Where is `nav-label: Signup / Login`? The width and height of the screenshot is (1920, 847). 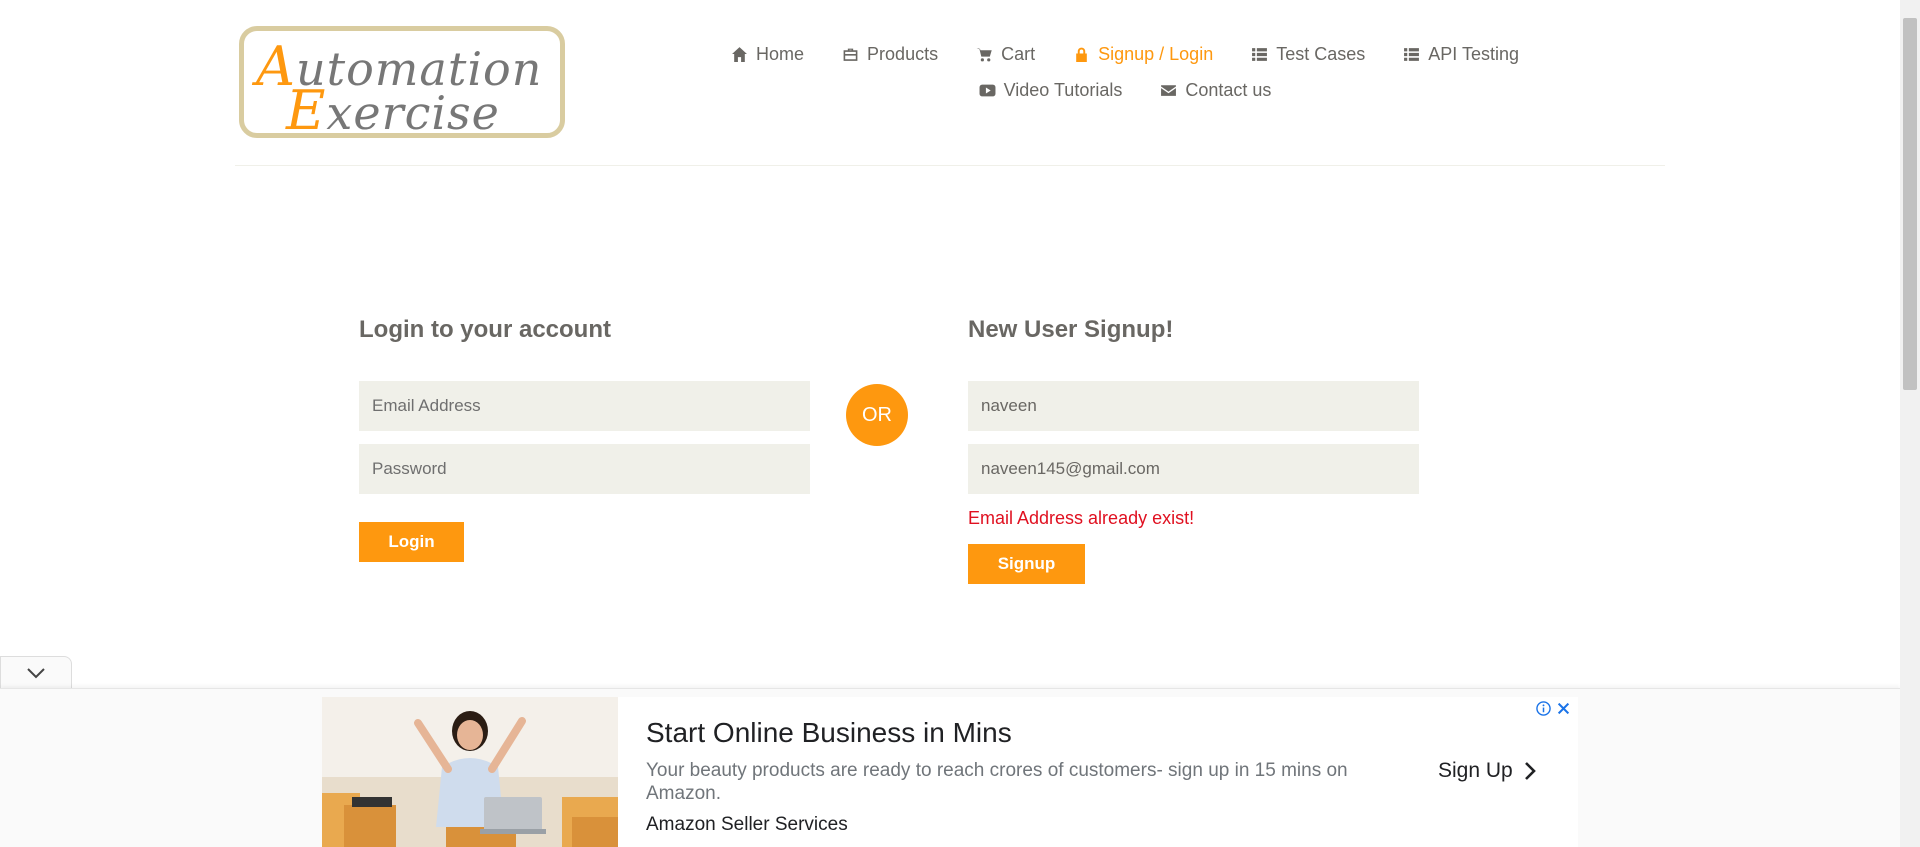 nav-label: Signup / Login is located at coordinates (1156, 53).